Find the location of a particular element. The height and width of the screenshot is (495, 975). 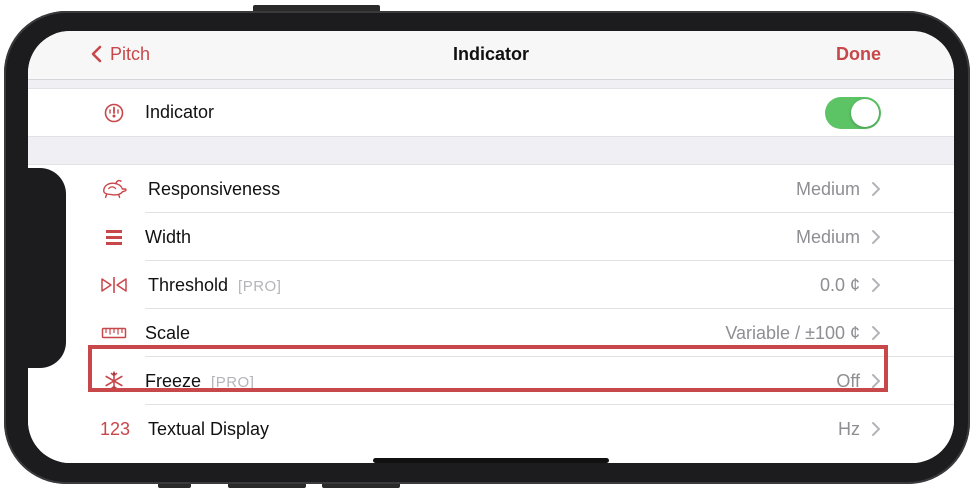

width-bars-icon is located at coordinates (114, 237).